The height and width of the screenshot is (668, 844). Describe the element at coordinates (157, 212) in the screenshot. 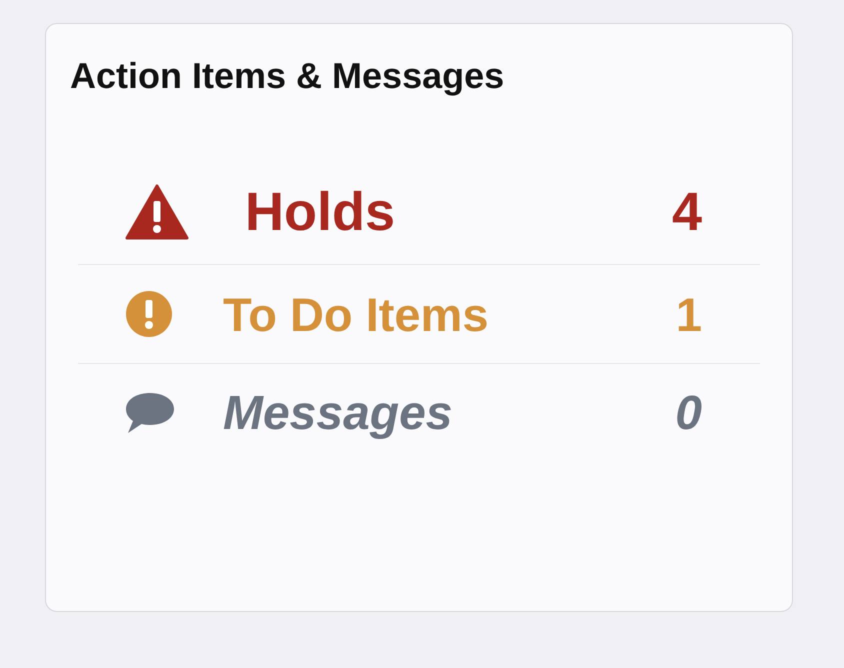

I see `warning-icon` at that location.